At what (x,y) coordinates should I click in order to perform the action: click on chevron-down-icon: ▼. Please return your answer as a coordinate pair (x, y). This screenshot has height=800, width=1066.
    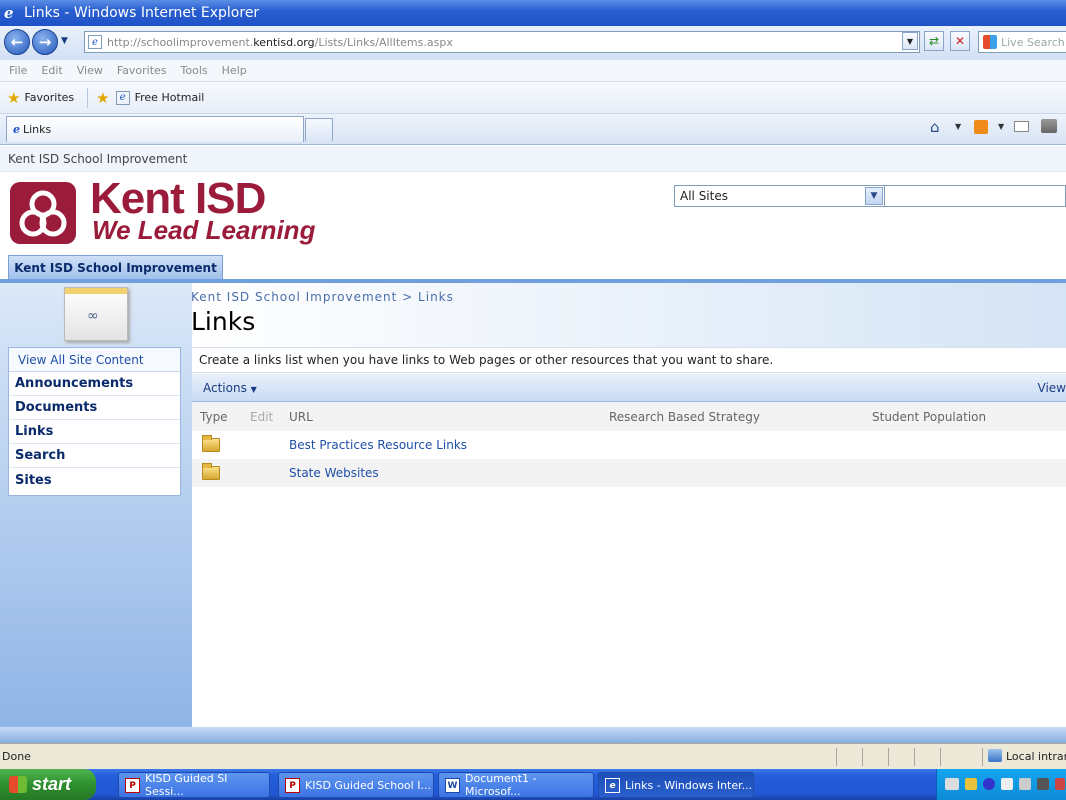
    Looking at the image, I should click on (874, 196).